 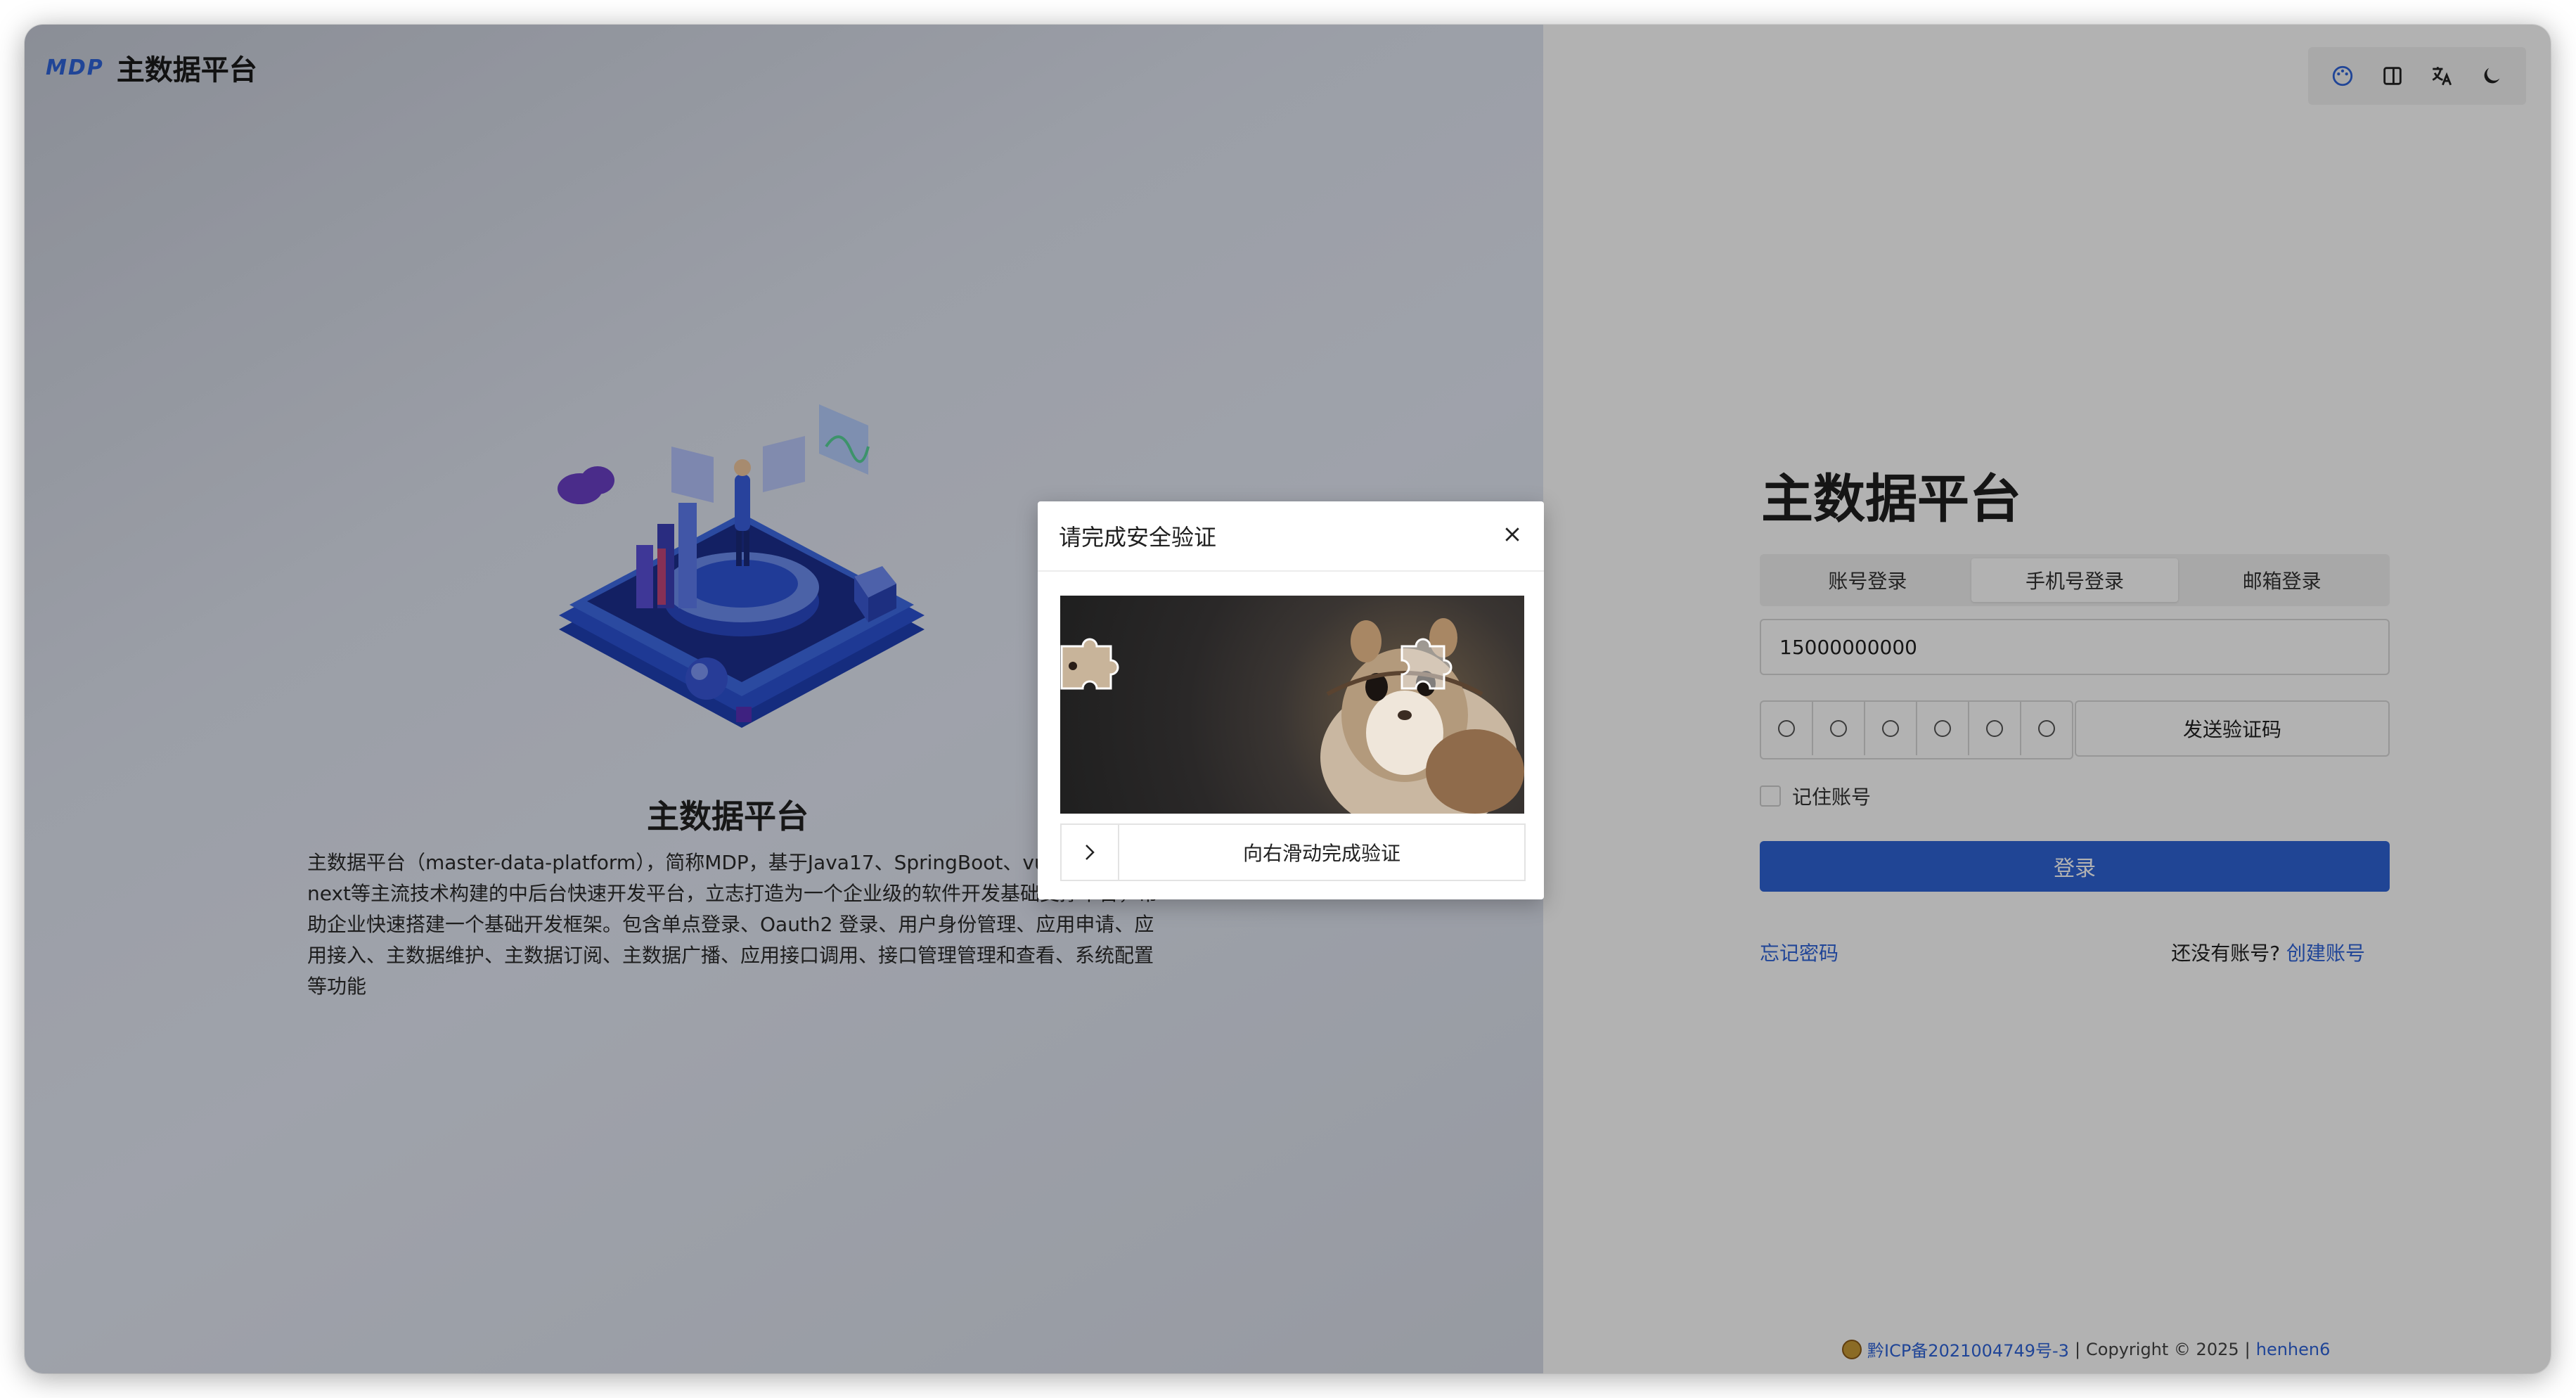 I want to click on slider-hint: 向右滑动完成验证, so click(x=1321, y=853).